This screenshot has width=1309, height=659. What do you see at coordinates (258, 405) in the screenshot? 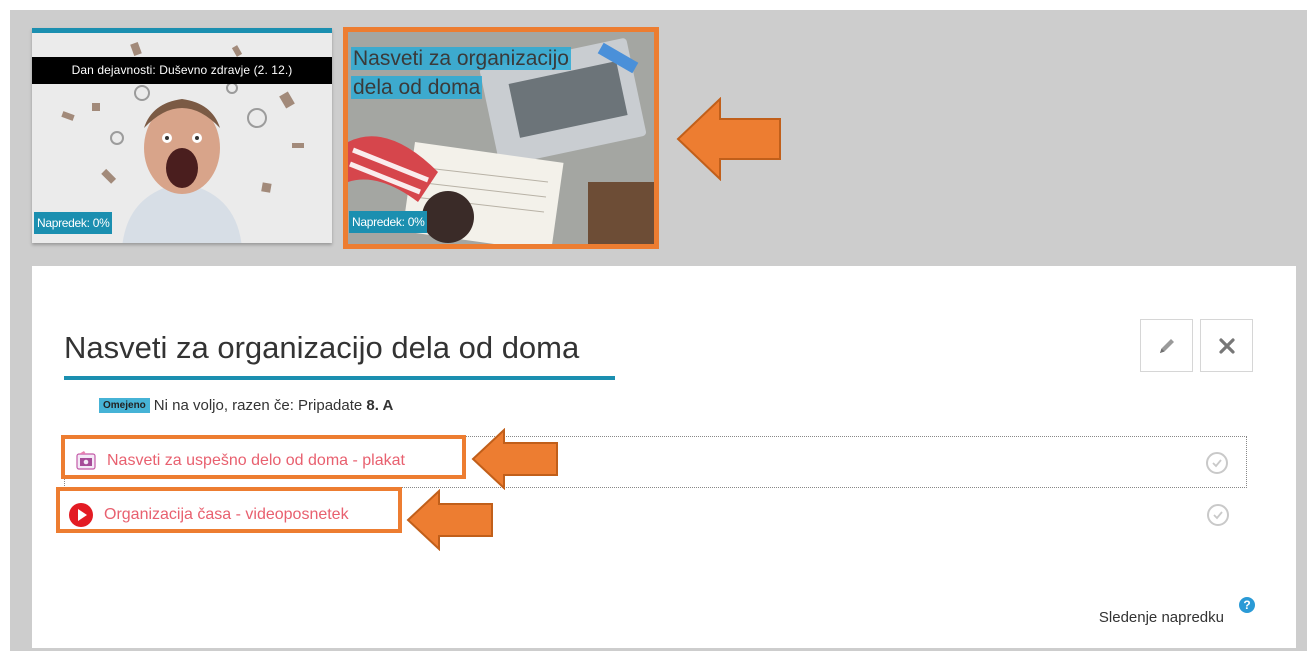
I see `restriction-text: Ni na voljo, razen če: Pripadate` at bounding box center [258, 405].